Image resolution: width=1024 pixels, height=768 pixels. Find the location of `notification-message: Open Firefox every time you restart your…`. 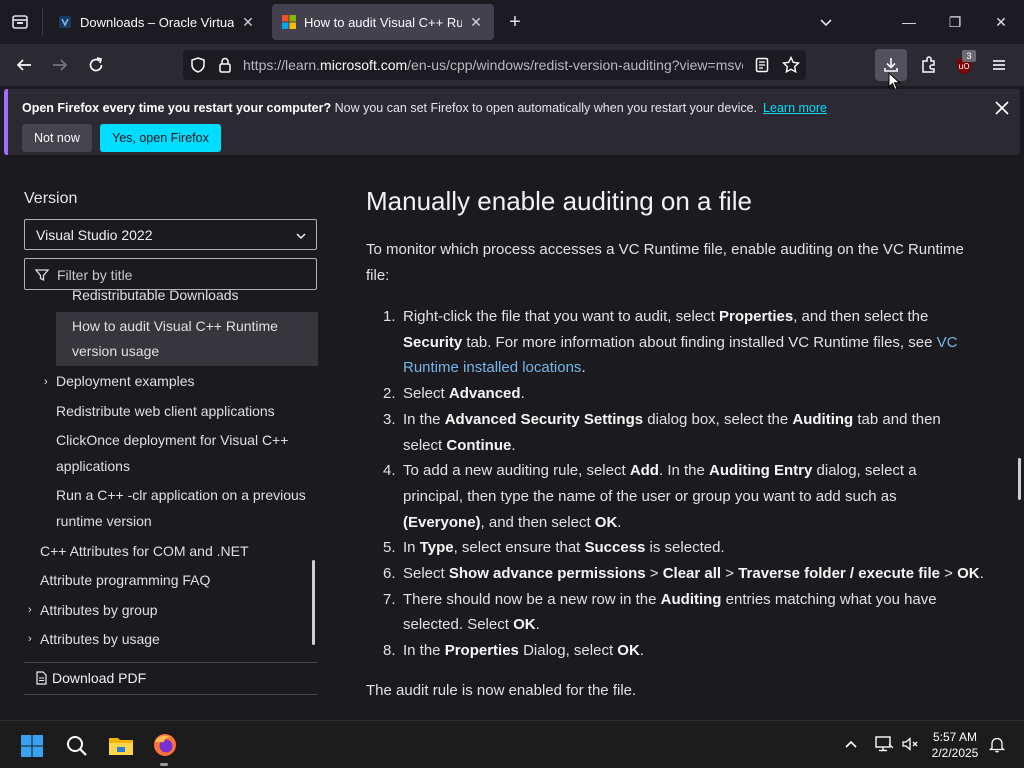

notification-message: Open Firefox every time you restart your… is located at coordinates (424, 108).